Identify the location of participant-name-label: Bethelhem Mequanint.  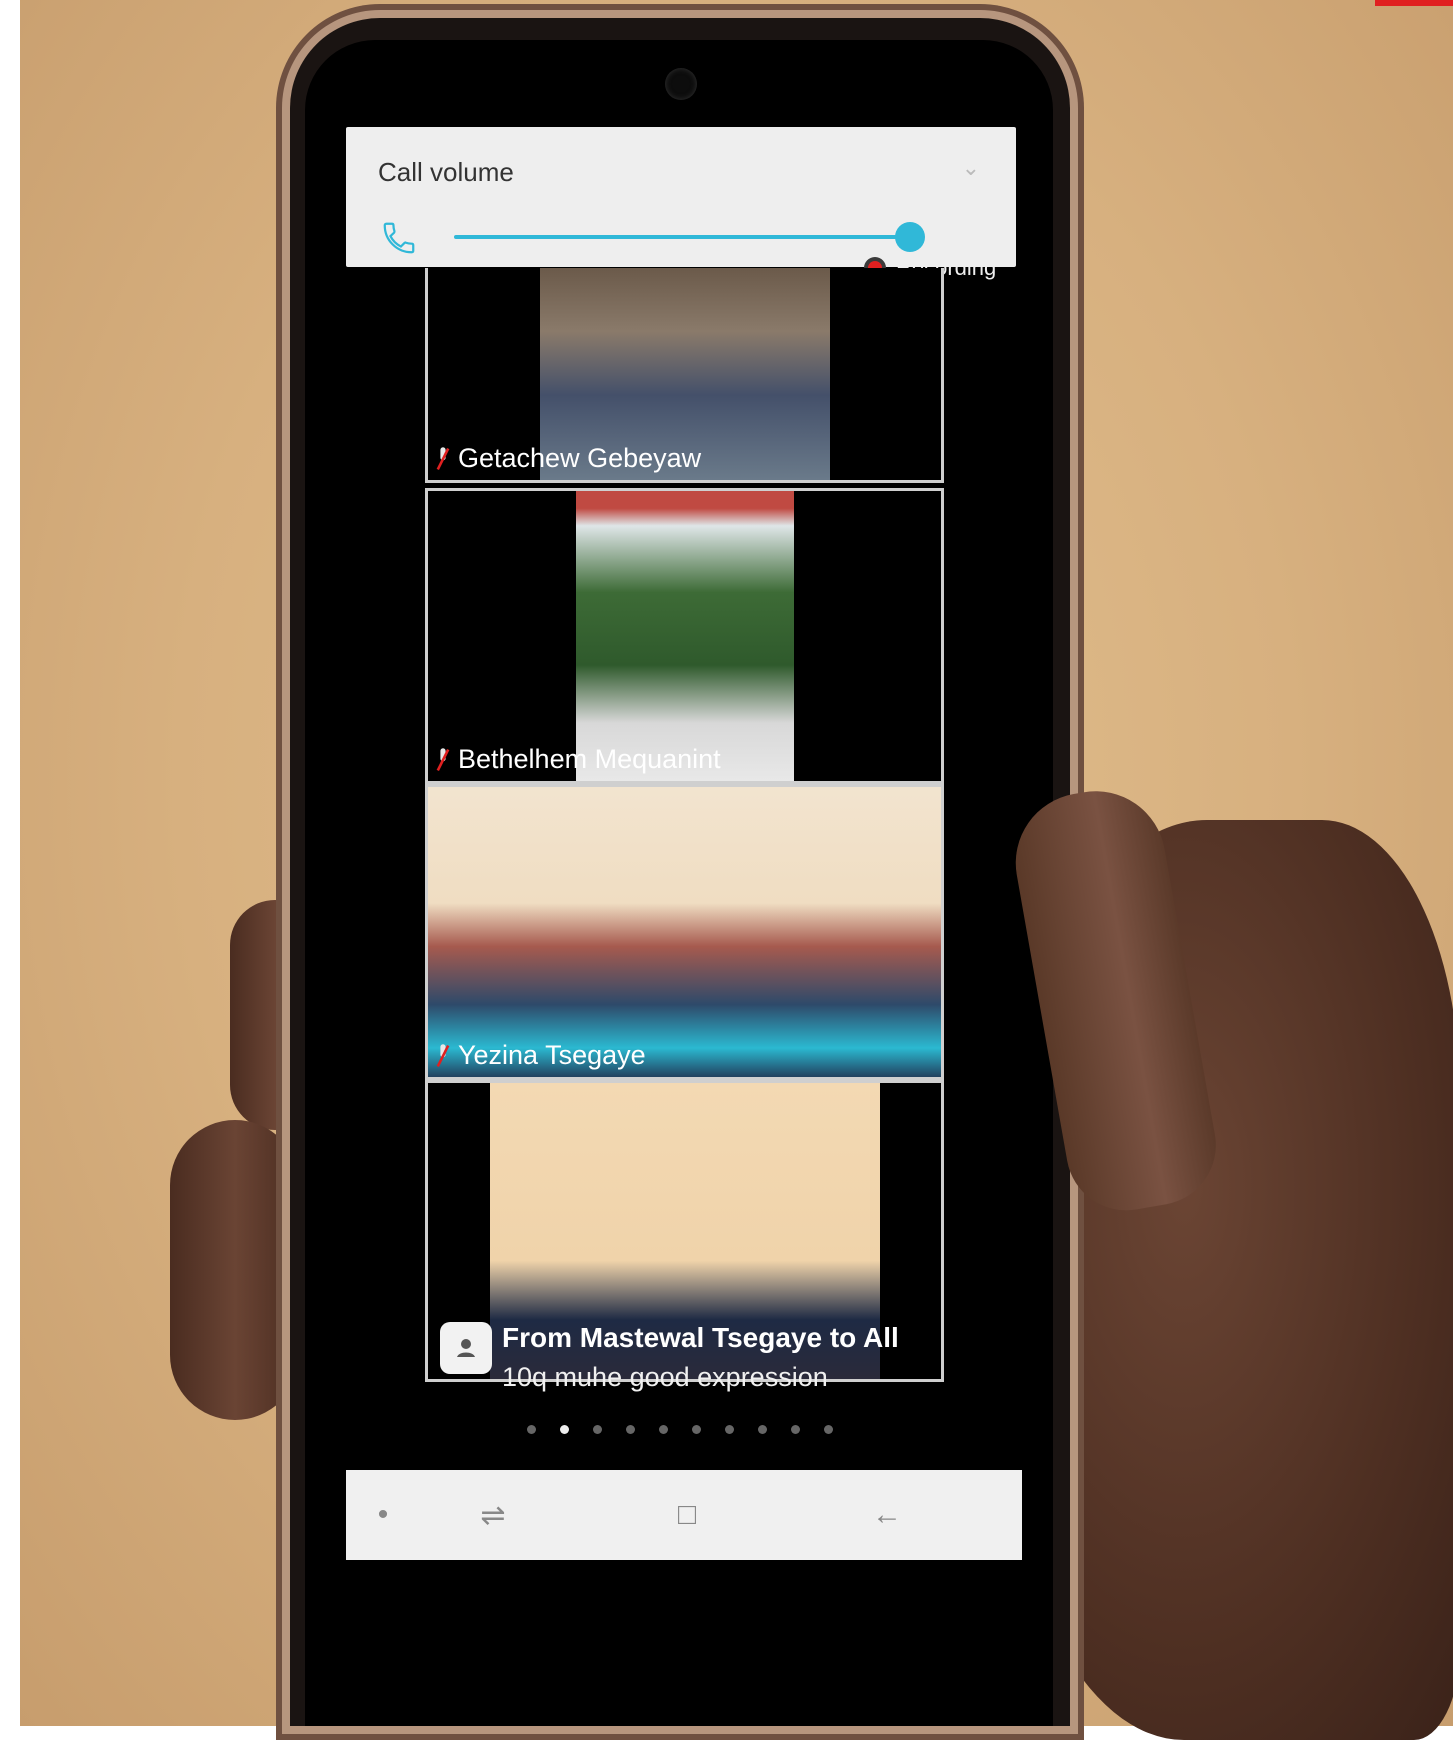
(578, 759).